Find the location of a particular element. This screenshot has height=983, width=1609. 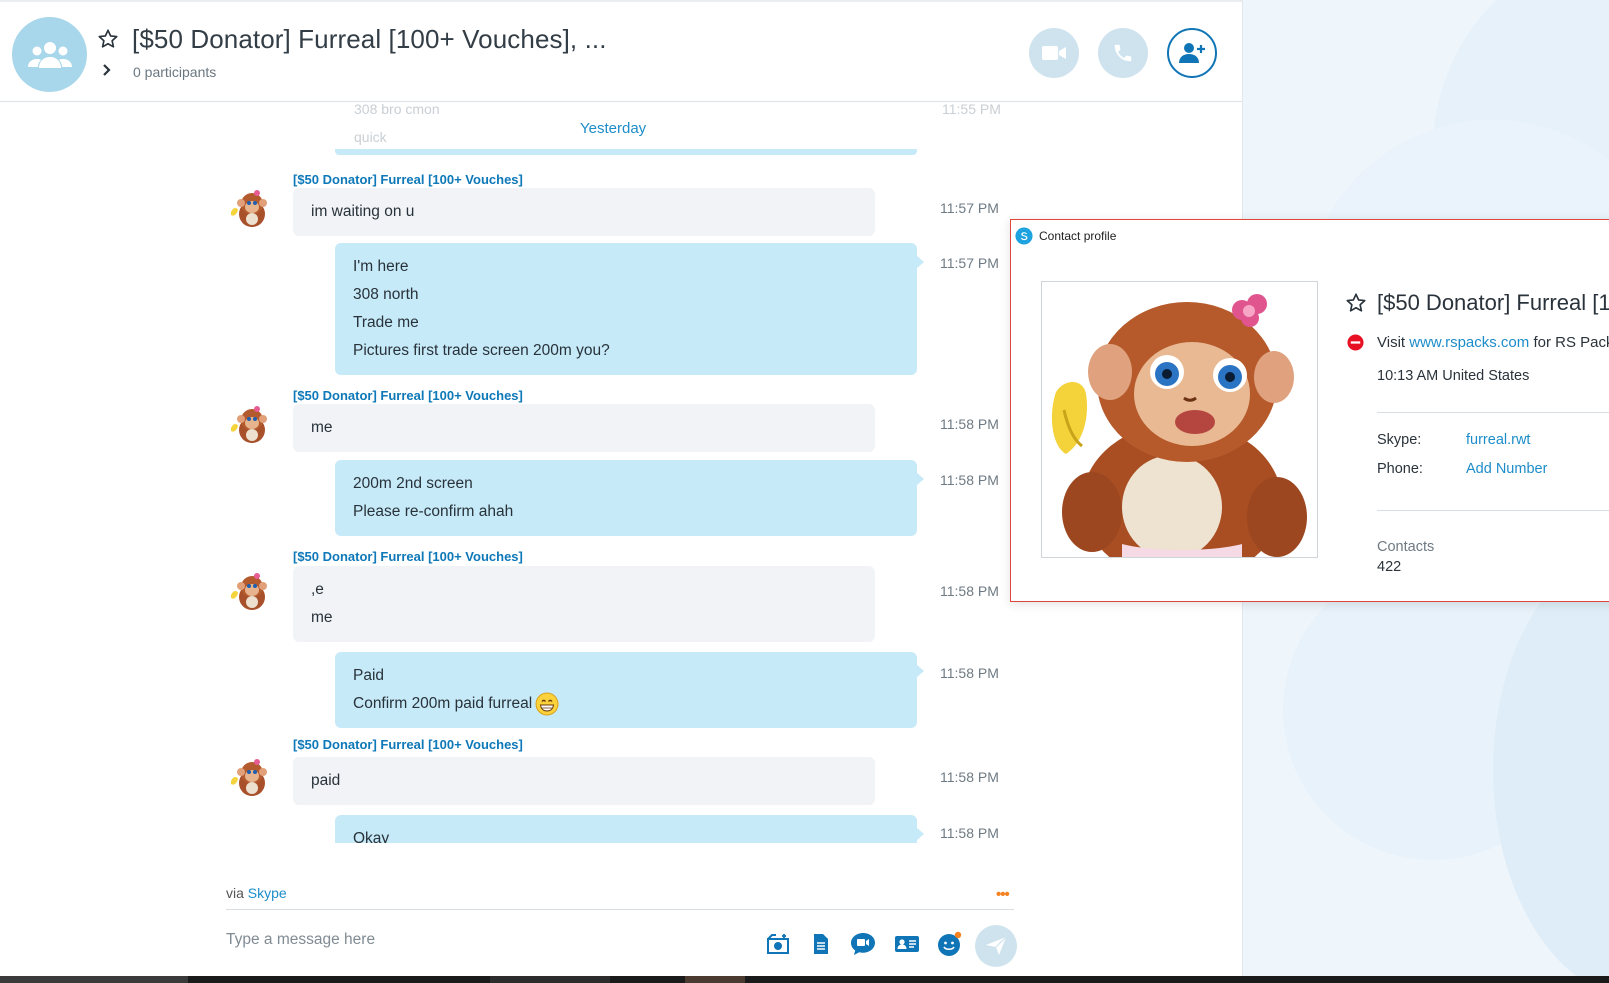

send-arrow-icon is located at coordinates (996, 945).